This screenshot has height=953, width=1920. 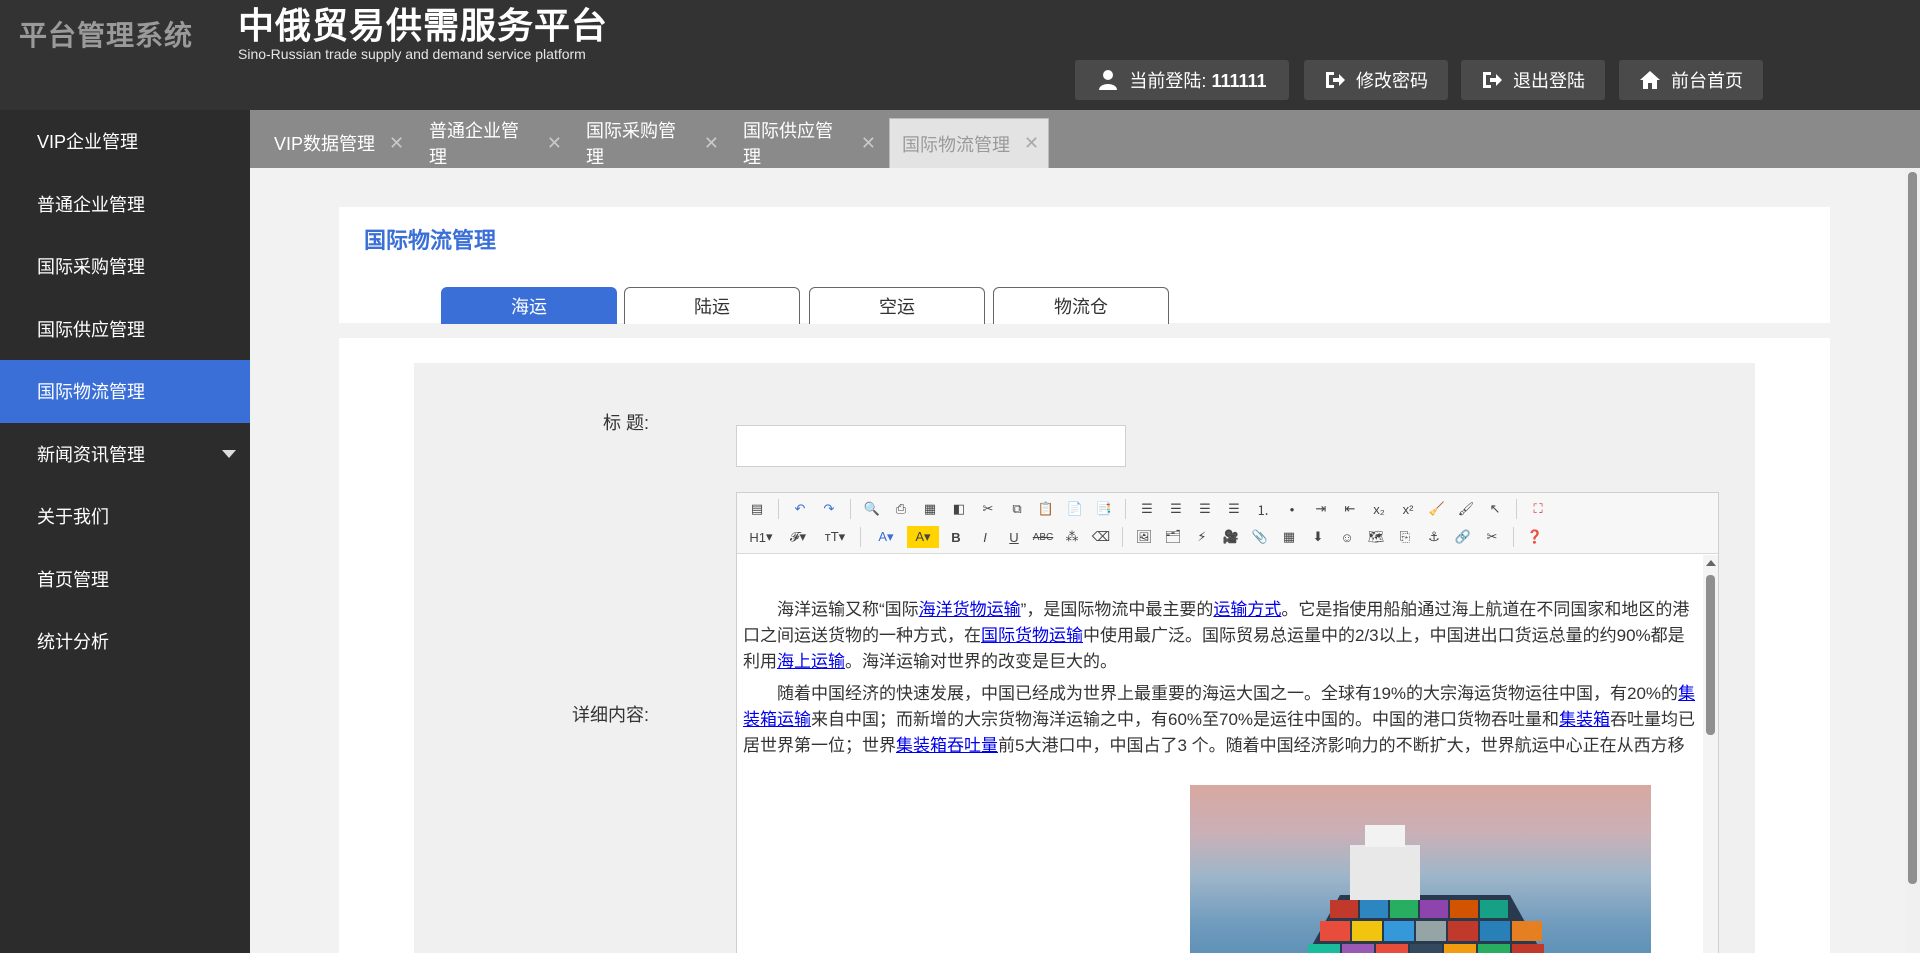 What do you see at coordinates (1017, 509) in the screenshot?
I see `copy-icon: ⧉` at bounding box center [1017, 509].